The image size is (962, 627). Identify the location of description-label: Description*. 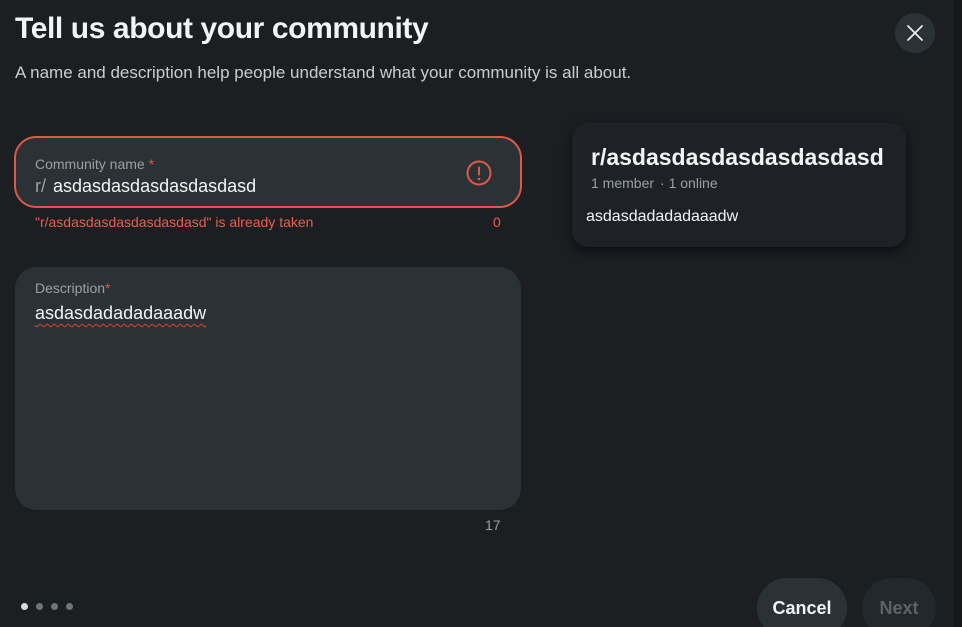
(73, 288).